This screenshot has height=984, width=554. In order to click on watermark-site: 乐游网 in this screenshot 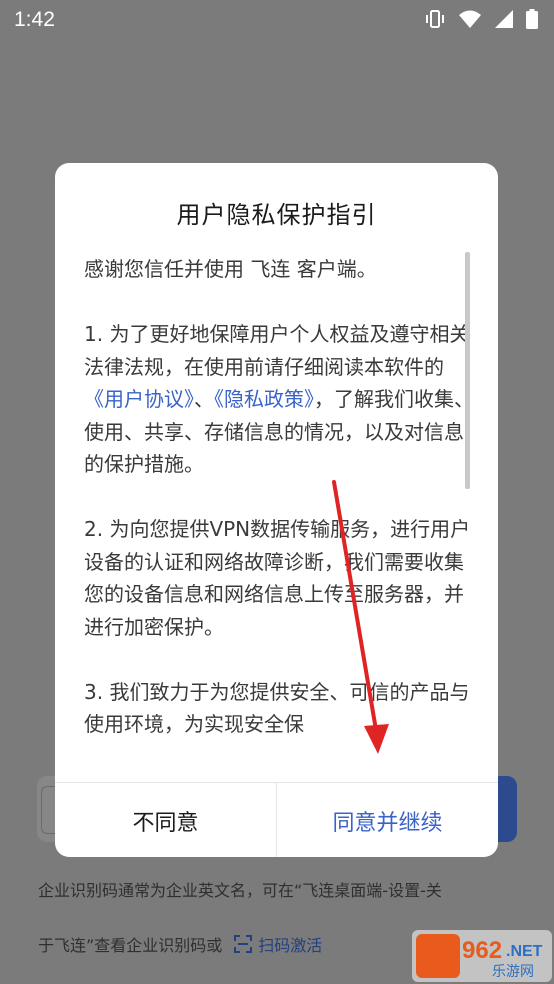, I will do `click(513, 972)`.